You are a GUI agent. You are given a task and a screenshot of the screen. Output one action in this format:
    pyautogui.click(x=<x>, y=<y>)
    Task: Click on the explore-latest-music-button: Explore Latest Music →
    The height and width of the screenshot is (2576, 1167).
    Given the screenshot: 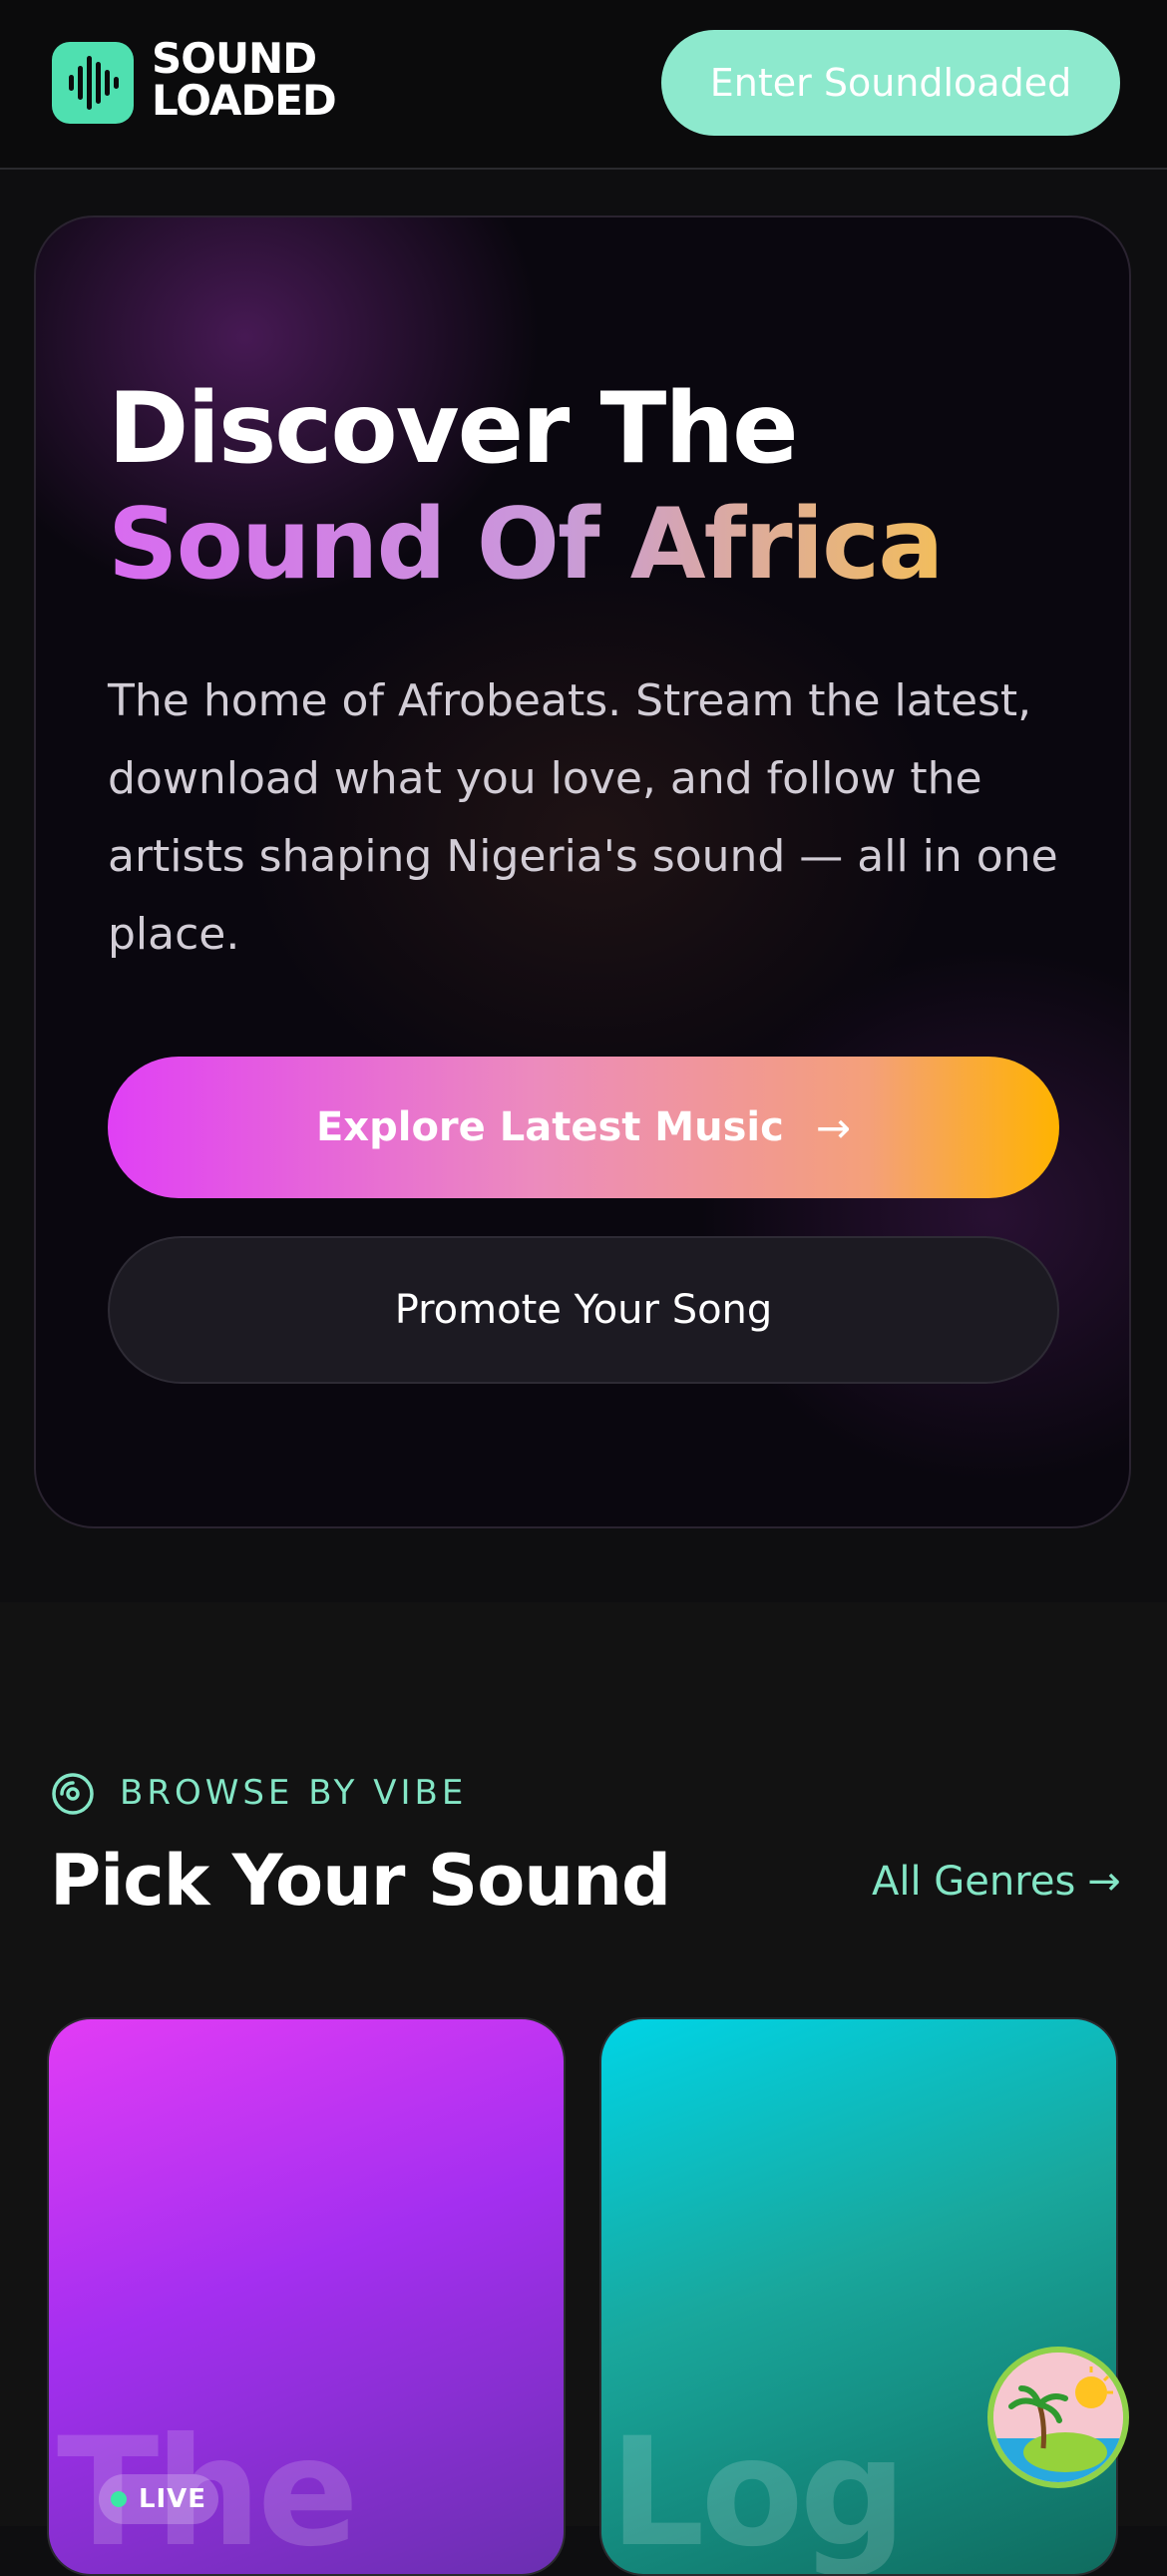 What is the action you would take?
    pyautogui.click(x=583, y=1127)
    